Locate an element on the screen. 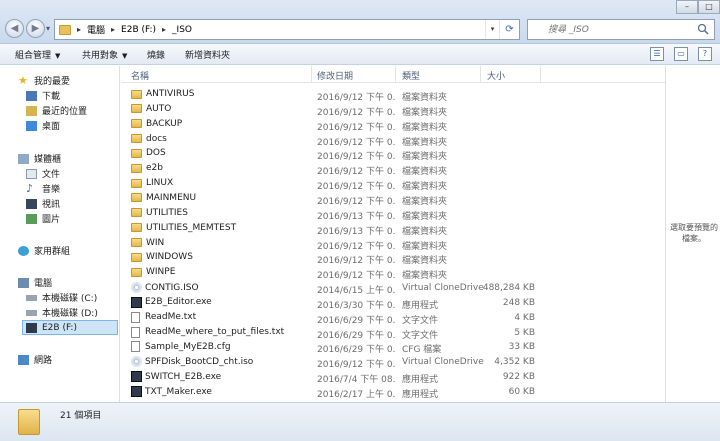 This screenshot has height=441, width=720. file-name: UTILITIES_MEMTEST is located at coordinates (191, 227).